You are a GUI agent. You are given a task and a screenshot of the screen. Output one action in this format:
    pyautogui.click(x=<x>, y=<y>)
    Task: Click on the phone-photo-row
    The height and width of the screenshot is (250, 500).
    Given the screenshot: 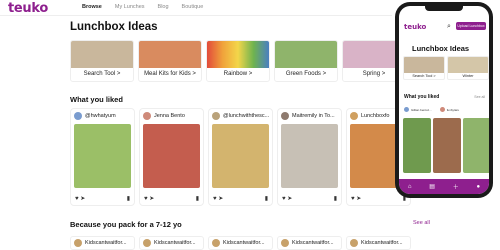 What is the action you would take?
    pyautogui.click(x=446, y=145)
    